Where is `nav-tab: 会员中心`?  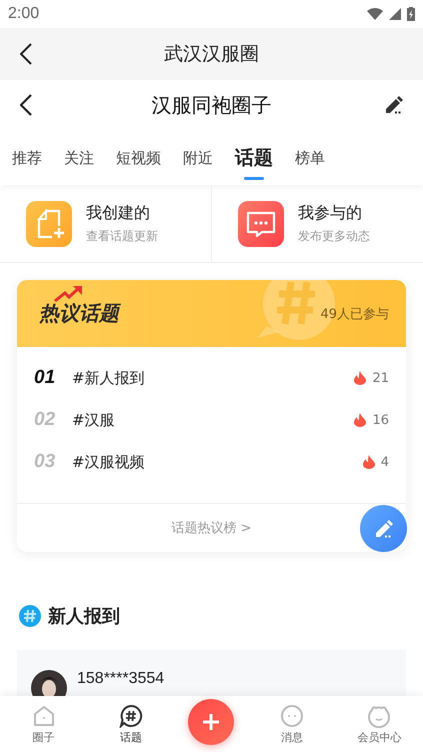
nav-tab: 会员中心 is located at coordinates (379, 724).